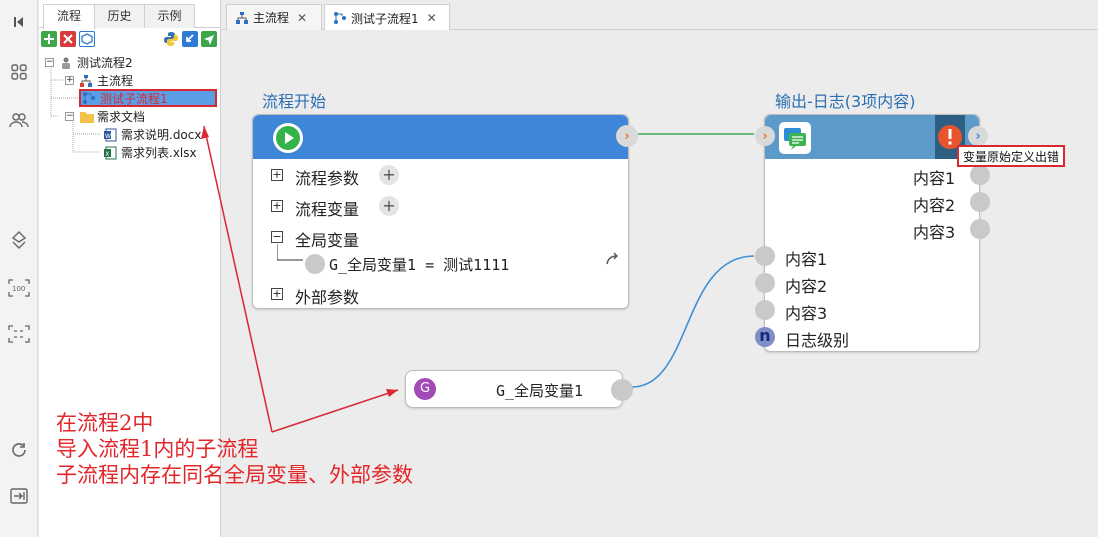  Describe the element at coordinates (157, 449) in the screenshot. I see `annotation-line: 导入流程1内的子流程` at that location.